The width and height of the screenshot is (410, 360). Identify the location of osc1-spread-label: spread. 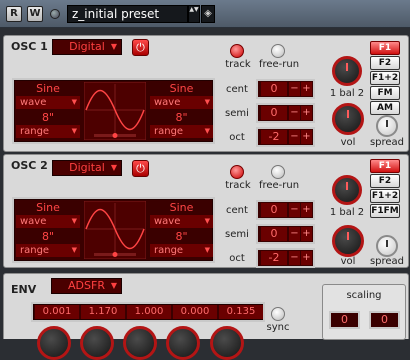
(387, 142).